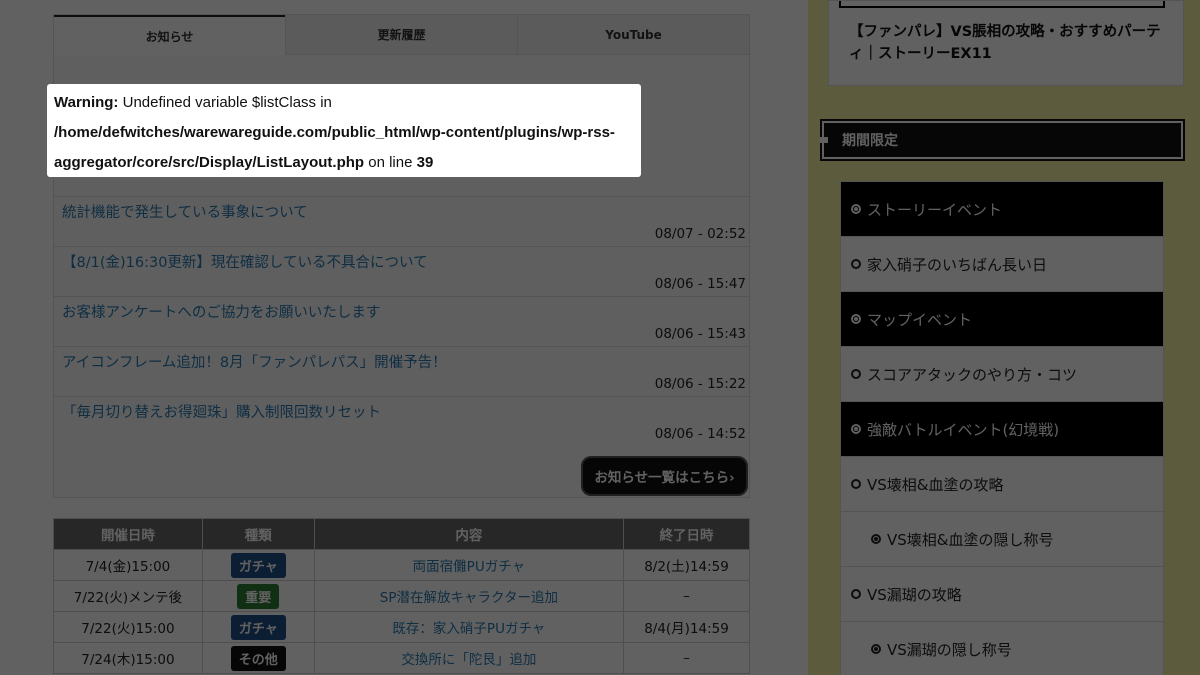 This screenshot has height=675, width=1200. What do you see at coordinates (824, 140) in the screenshot?
I see `heading-marker-icon` at bounding box center [824, 140].